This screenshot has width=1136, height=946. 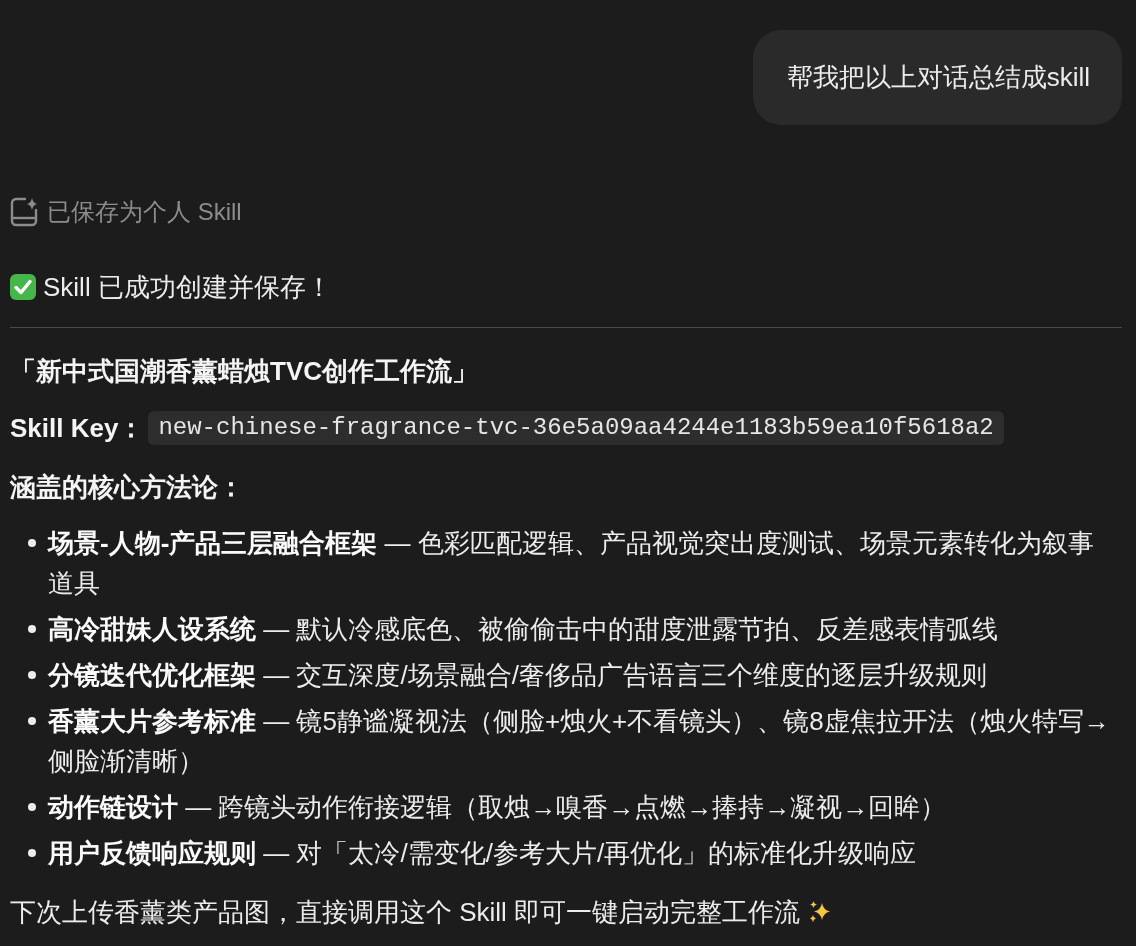 I want to click on method-item: 动作链设计 — 跨镜头动作衔接逻辑（取烛→嗅香→点燃→捧持→凝视→回眸）, so click(x=497, y=807).